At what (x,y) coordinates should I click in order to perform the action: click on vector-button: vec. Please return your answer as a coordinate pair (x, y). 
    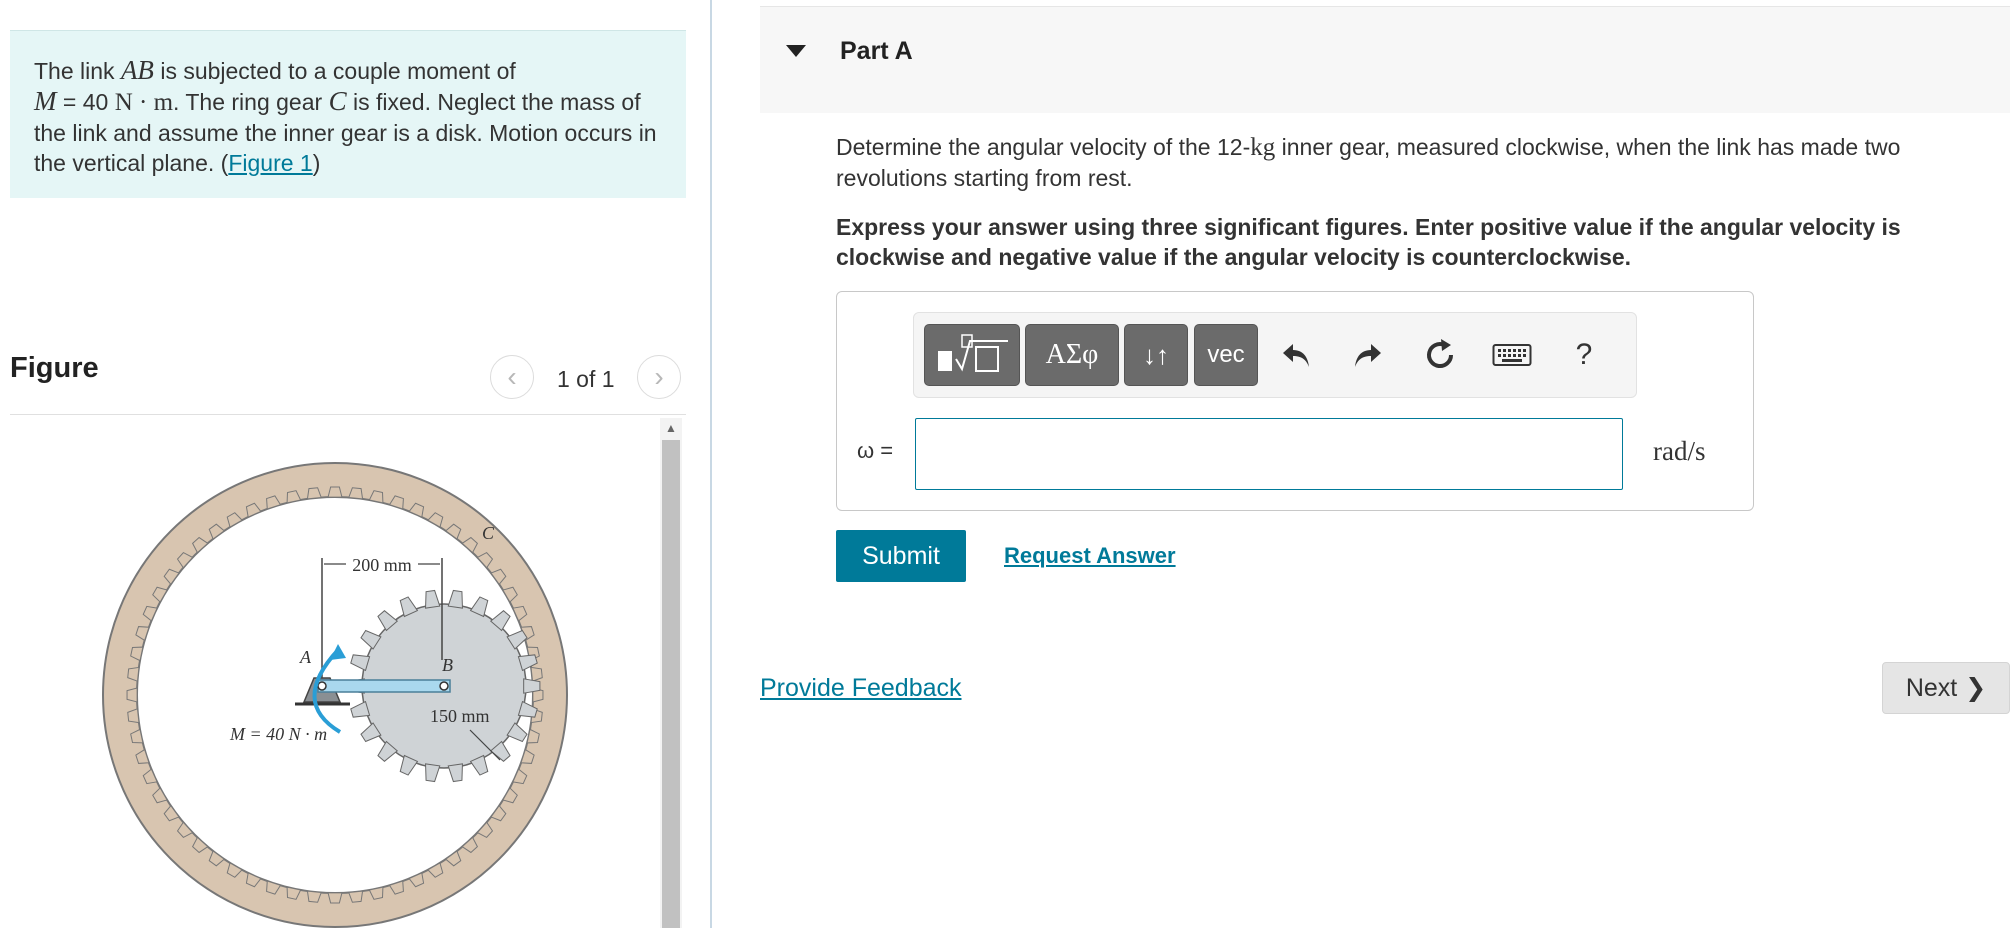
    Looking at the image, I should click on (1226, 355).